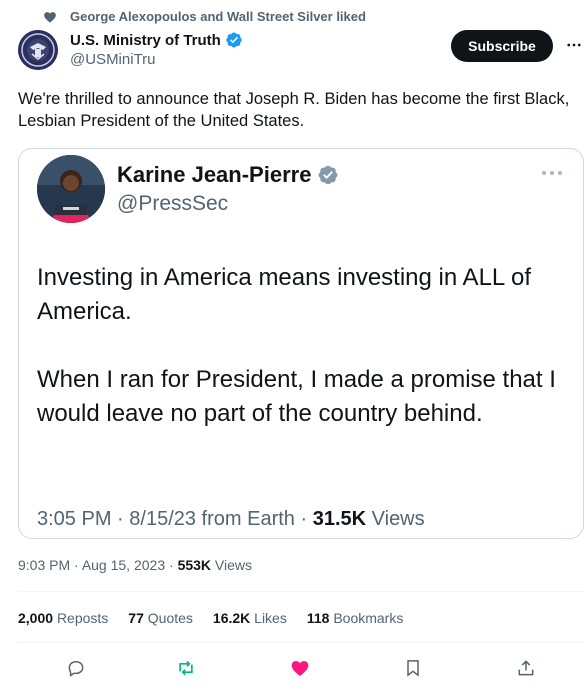  I want to click on author-name: U.S. Ministry of Truth, so click(156, 40).